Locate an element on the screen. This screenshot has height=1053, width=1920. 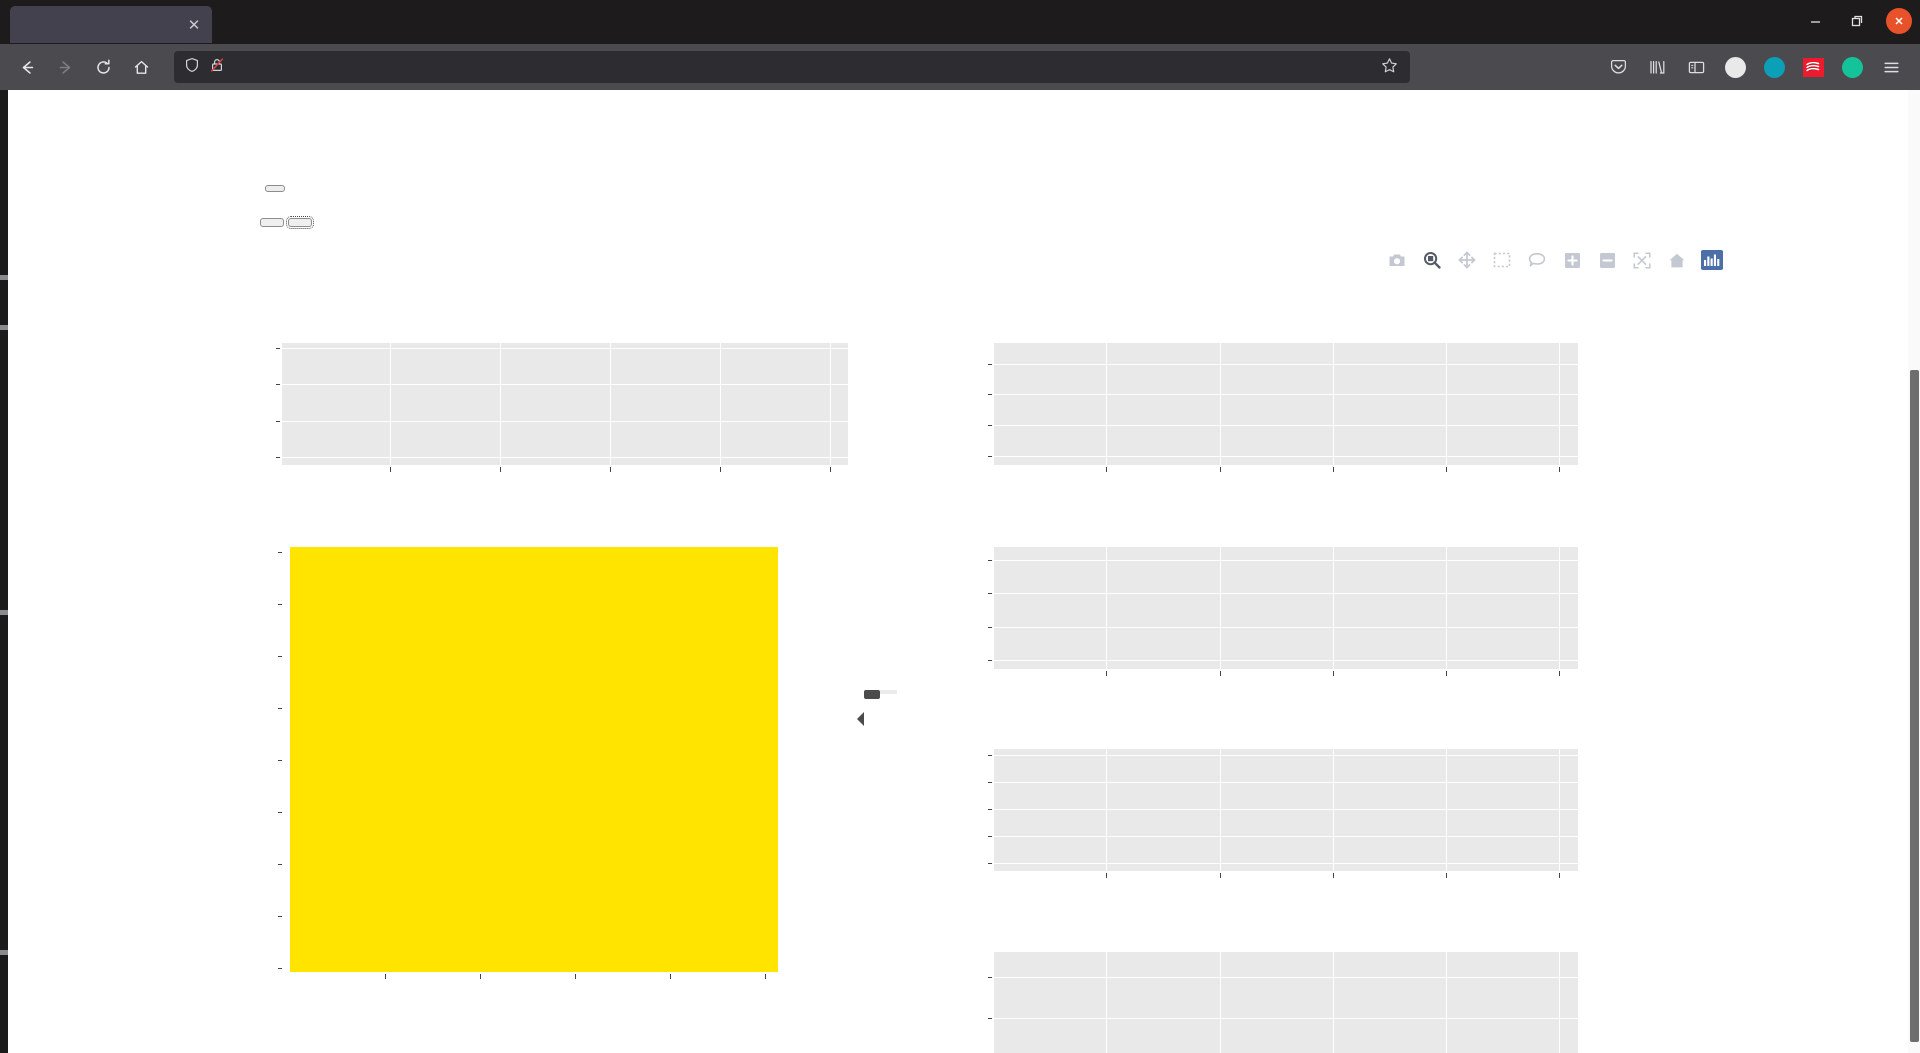
plotly-logo-icon is located at coordinates (1712, 260).